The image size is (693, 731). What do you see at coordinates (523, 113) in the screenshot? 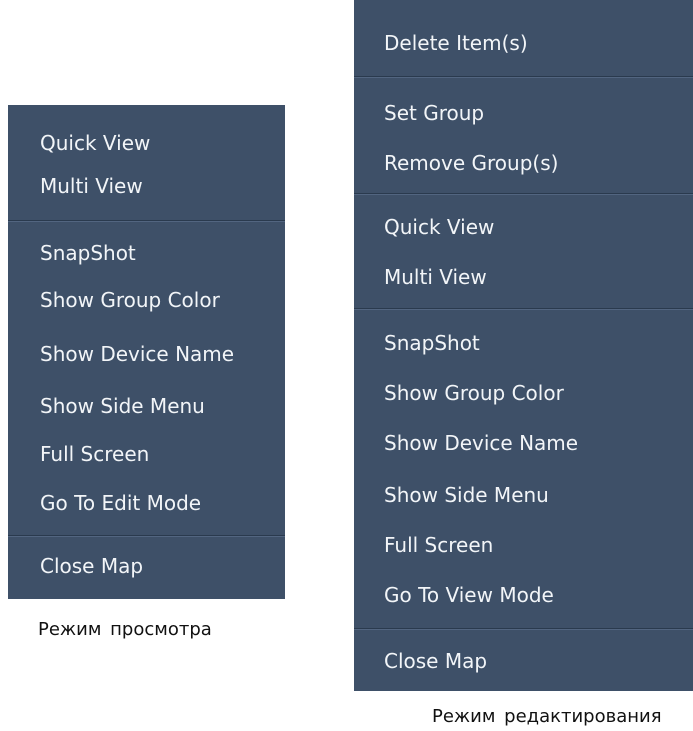
I see `menu-item-set-group: Set Group` at bounding box center [523, 113].